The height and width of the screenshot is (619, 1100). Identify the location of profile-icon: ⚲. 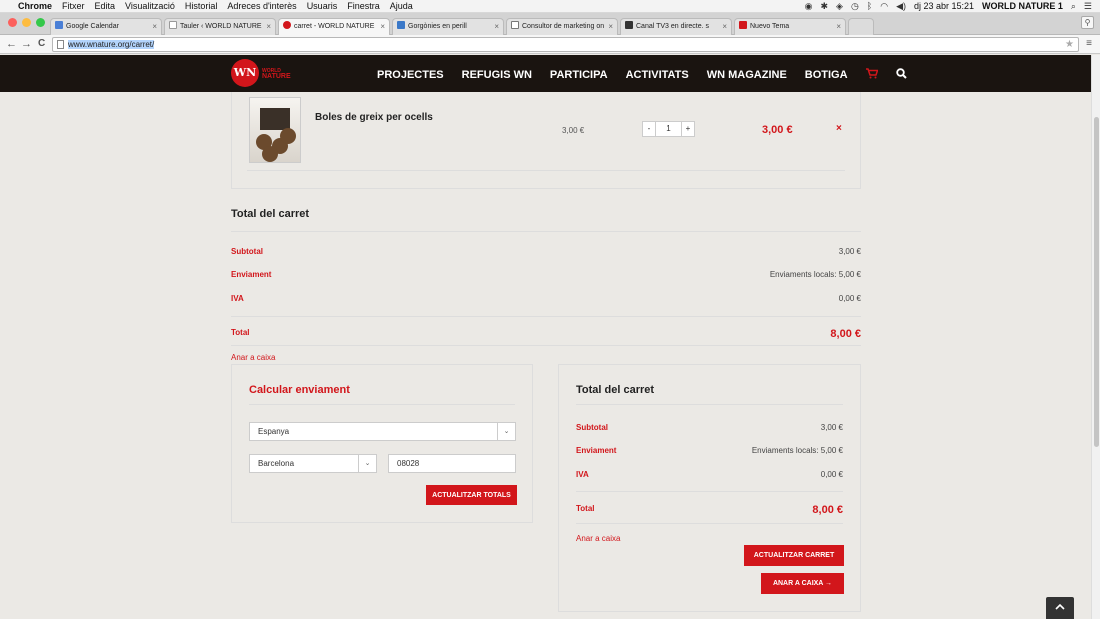
(1087, 22).